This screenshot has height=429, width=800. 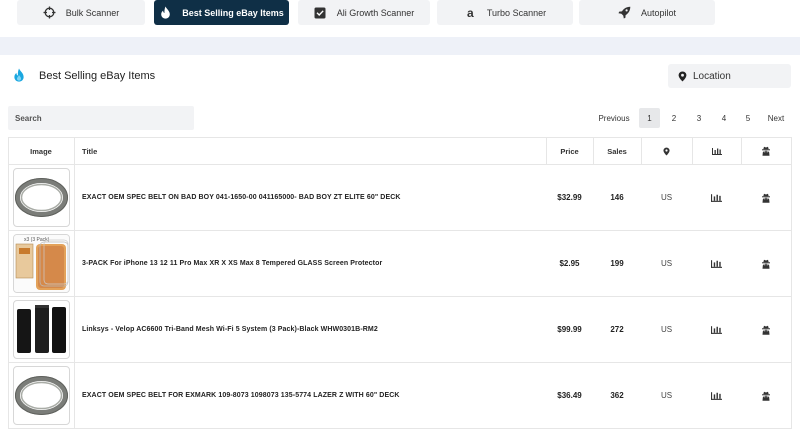 I want to click on crosshair-icon, so click(x=49, y=12).